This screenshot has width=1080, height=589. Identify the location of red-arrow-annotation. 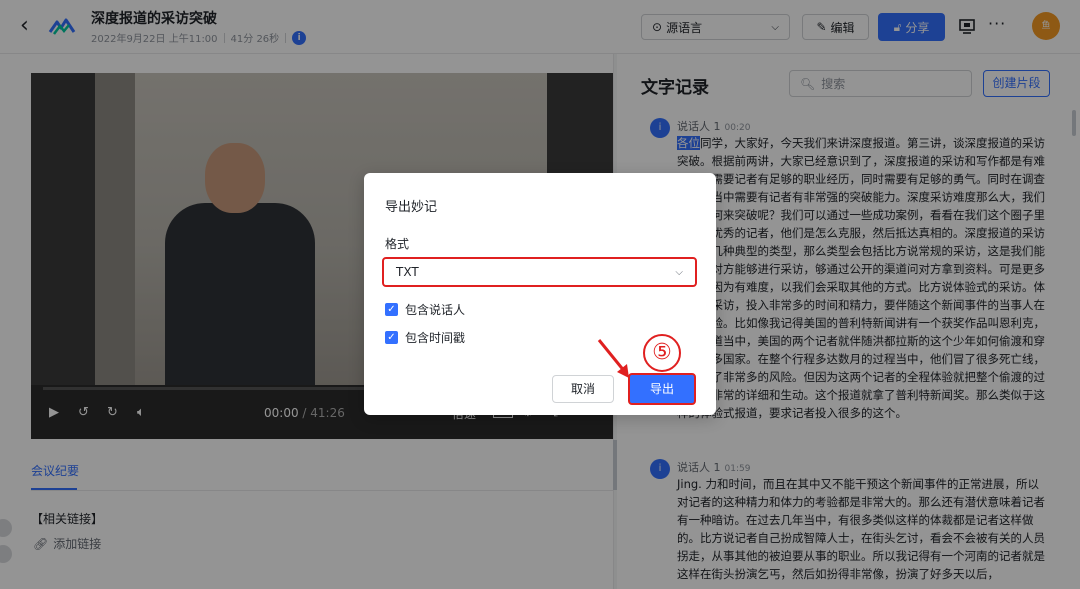
(613, 358).